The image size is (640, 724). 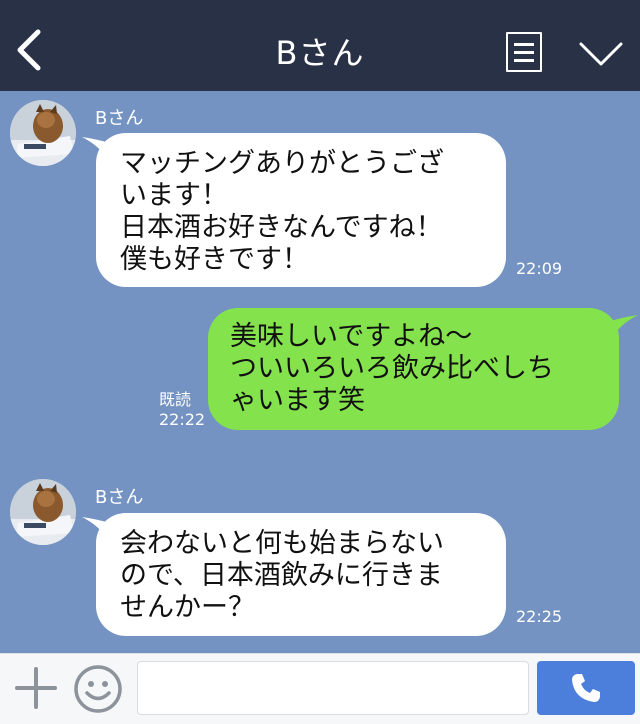 What do you see at coordinates (351, 336) in the screenshot?
I see `message-line: 美味しいですよね〜` at bounding box center [351, 336].